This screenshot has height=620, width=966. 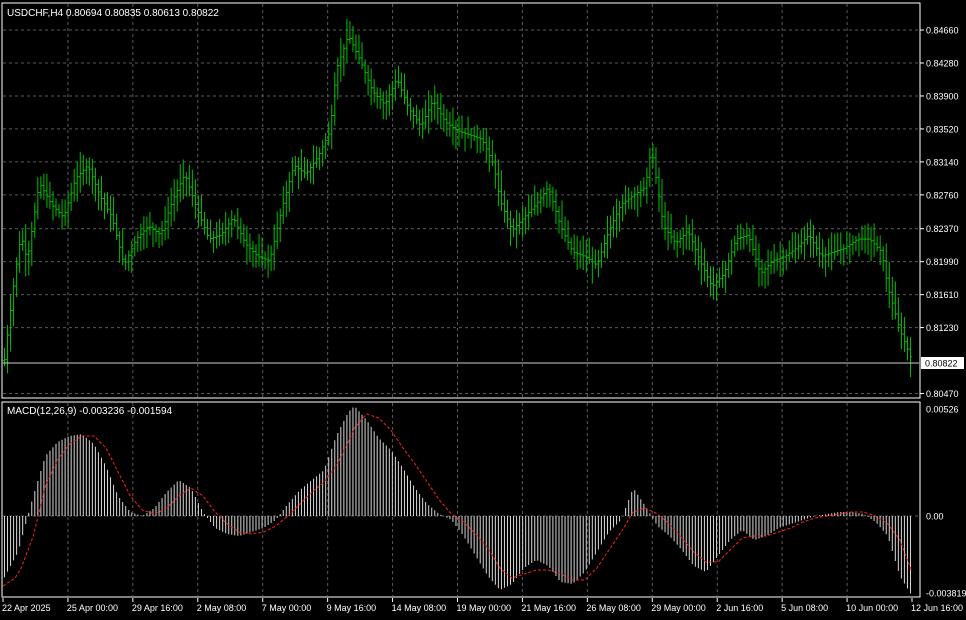 What do you see at coordinates (352, 608) in the screenshot?
I see `time-tick-label: 9 May 16:00` at bounding box center [352, 608].